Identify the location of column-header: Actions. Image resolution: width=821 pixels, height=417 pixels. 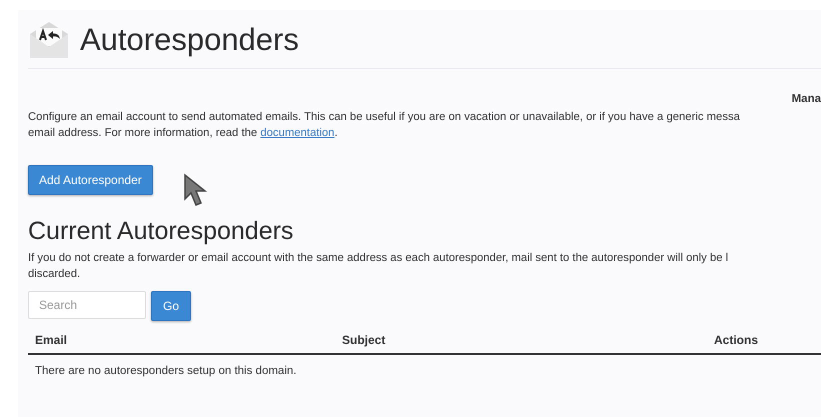
(737, 340).